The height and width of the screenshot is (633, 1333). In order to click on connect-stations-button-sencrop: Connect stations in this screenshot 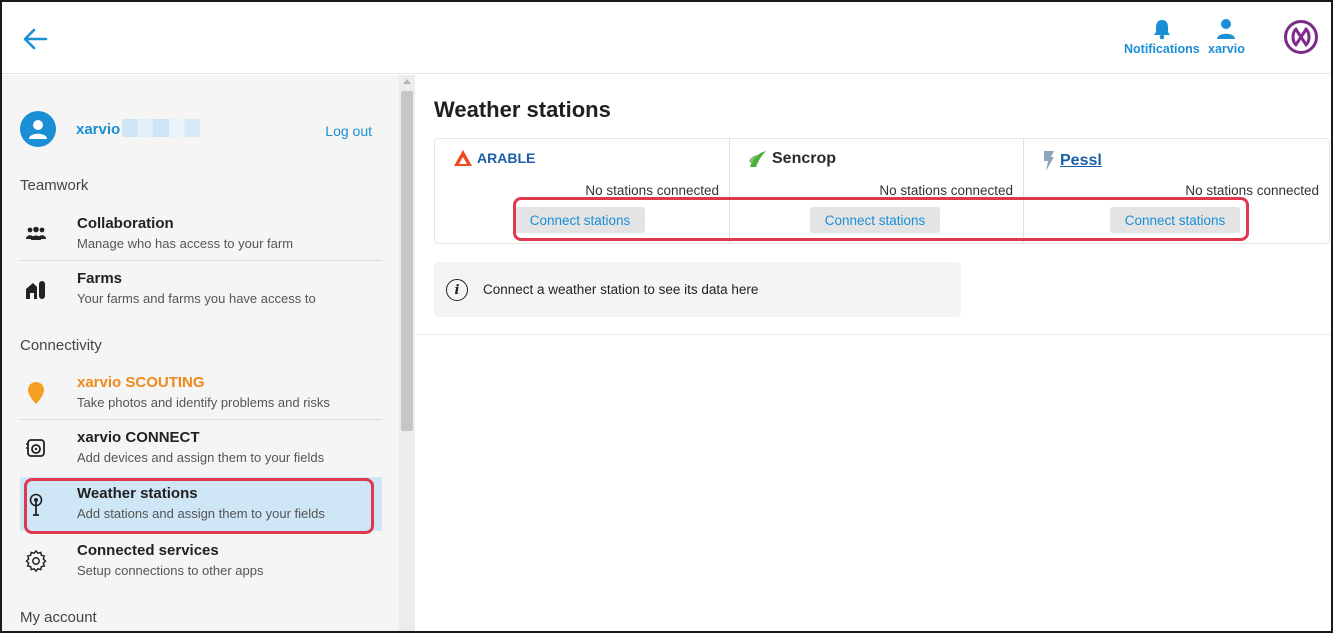, I will do `click(875, 220)`.